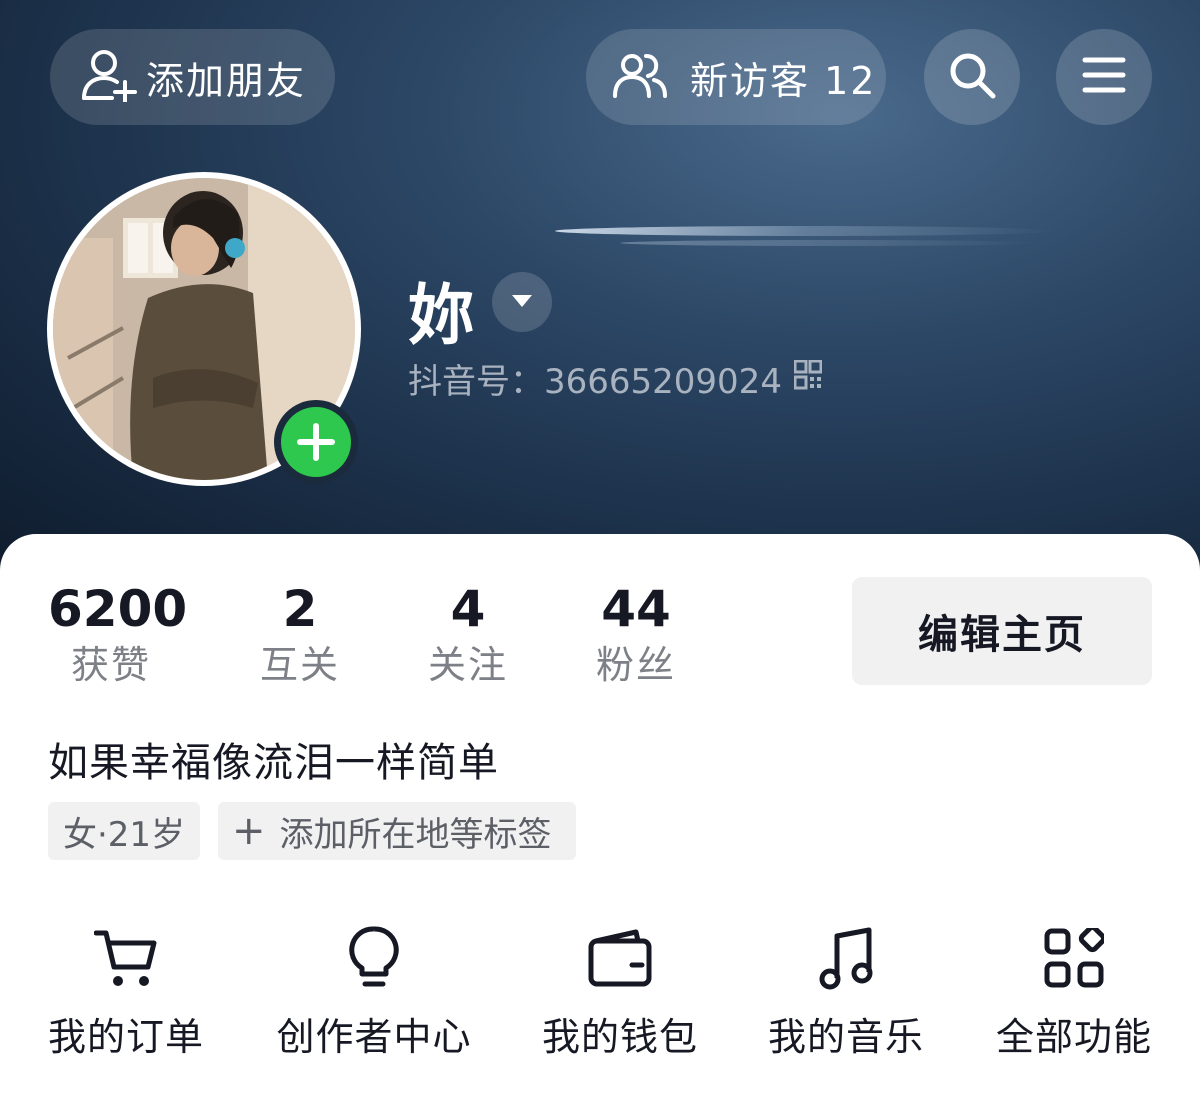  What do you see at coordinates (808, 379) in the screenshot?
I see `qr-code-icon` at bounding box center [808, 379].